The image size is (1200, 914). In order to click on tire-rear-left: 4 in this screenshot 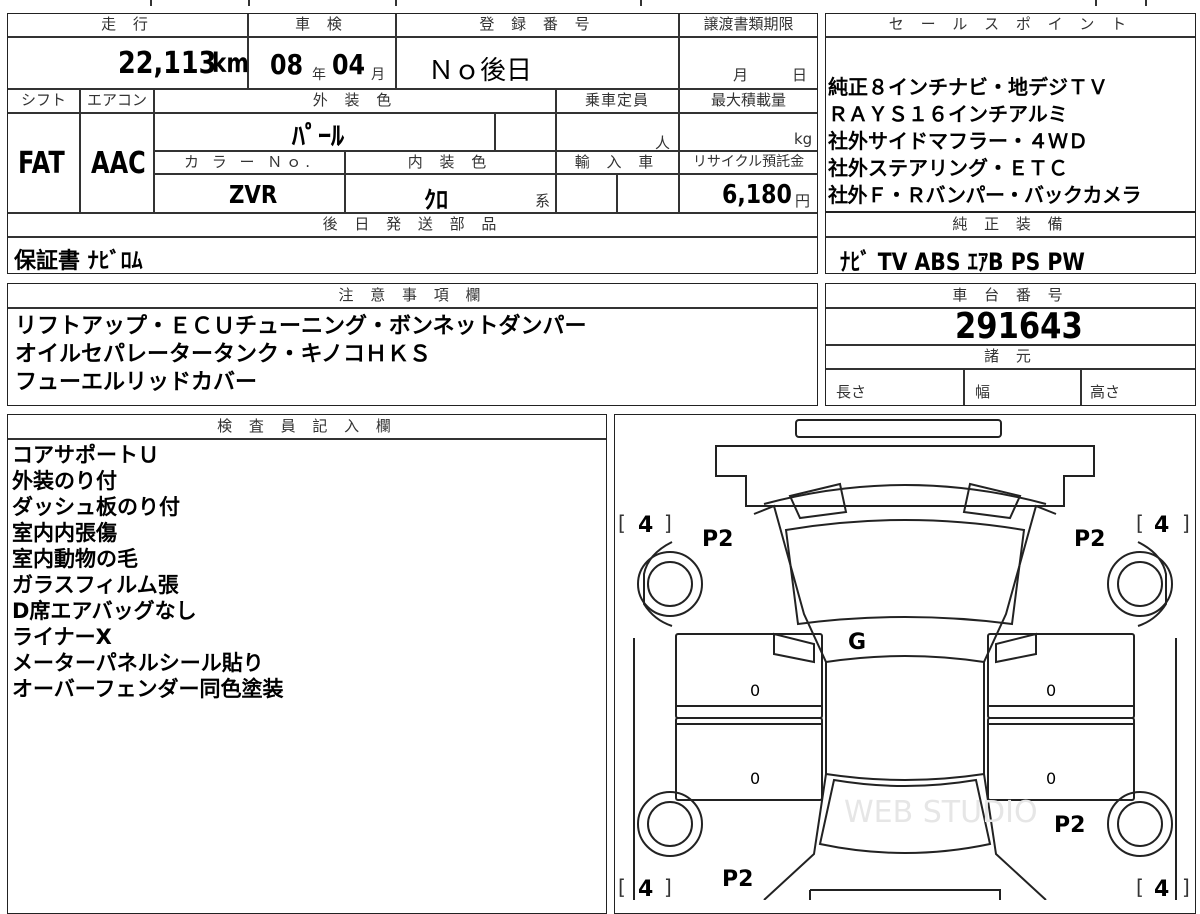, I will do `click(645, 888)`.